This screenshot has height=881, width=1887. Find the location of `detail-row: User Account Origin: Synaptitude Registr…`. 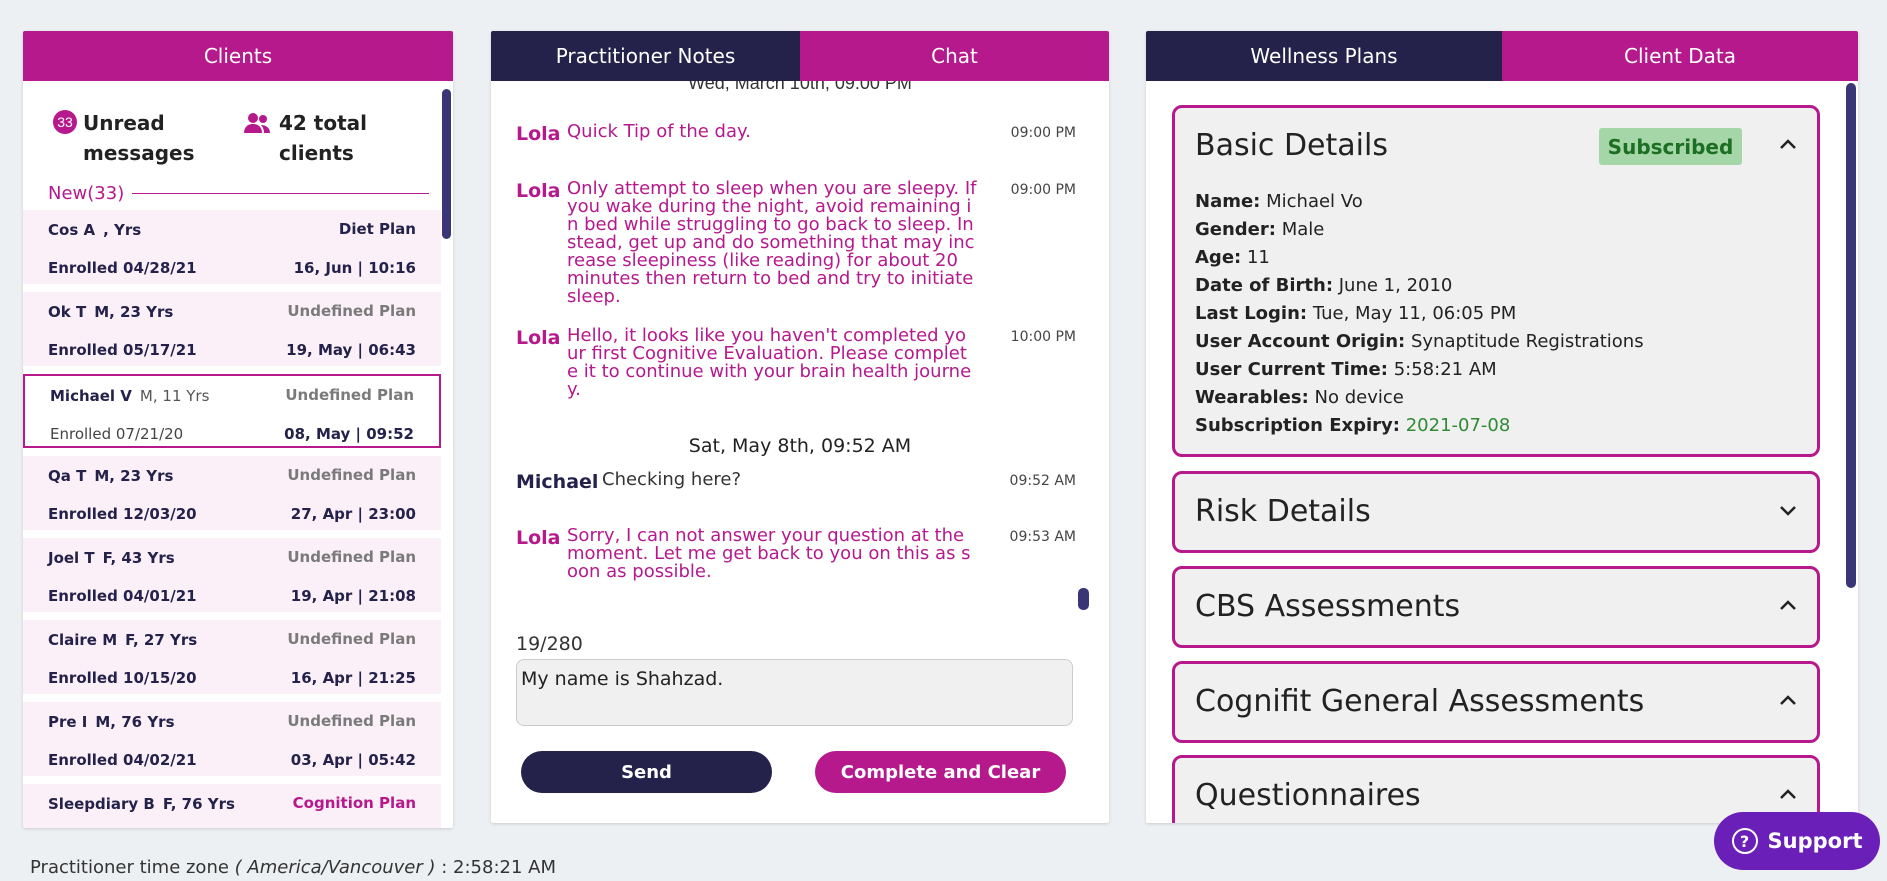

detail-row: User Account Origin: Synaptitude Registr… is located at coordinates (1419, 342).